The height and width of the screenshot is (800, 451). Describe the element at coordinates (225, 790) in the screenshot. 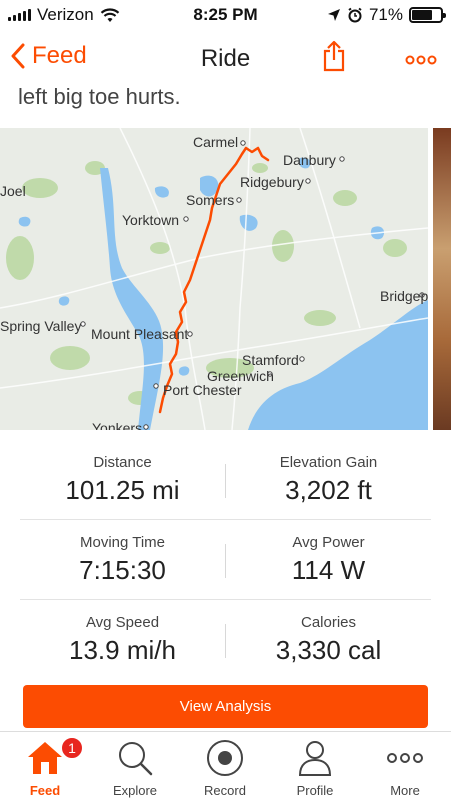

I see `tab-record-label: Record` at that location.